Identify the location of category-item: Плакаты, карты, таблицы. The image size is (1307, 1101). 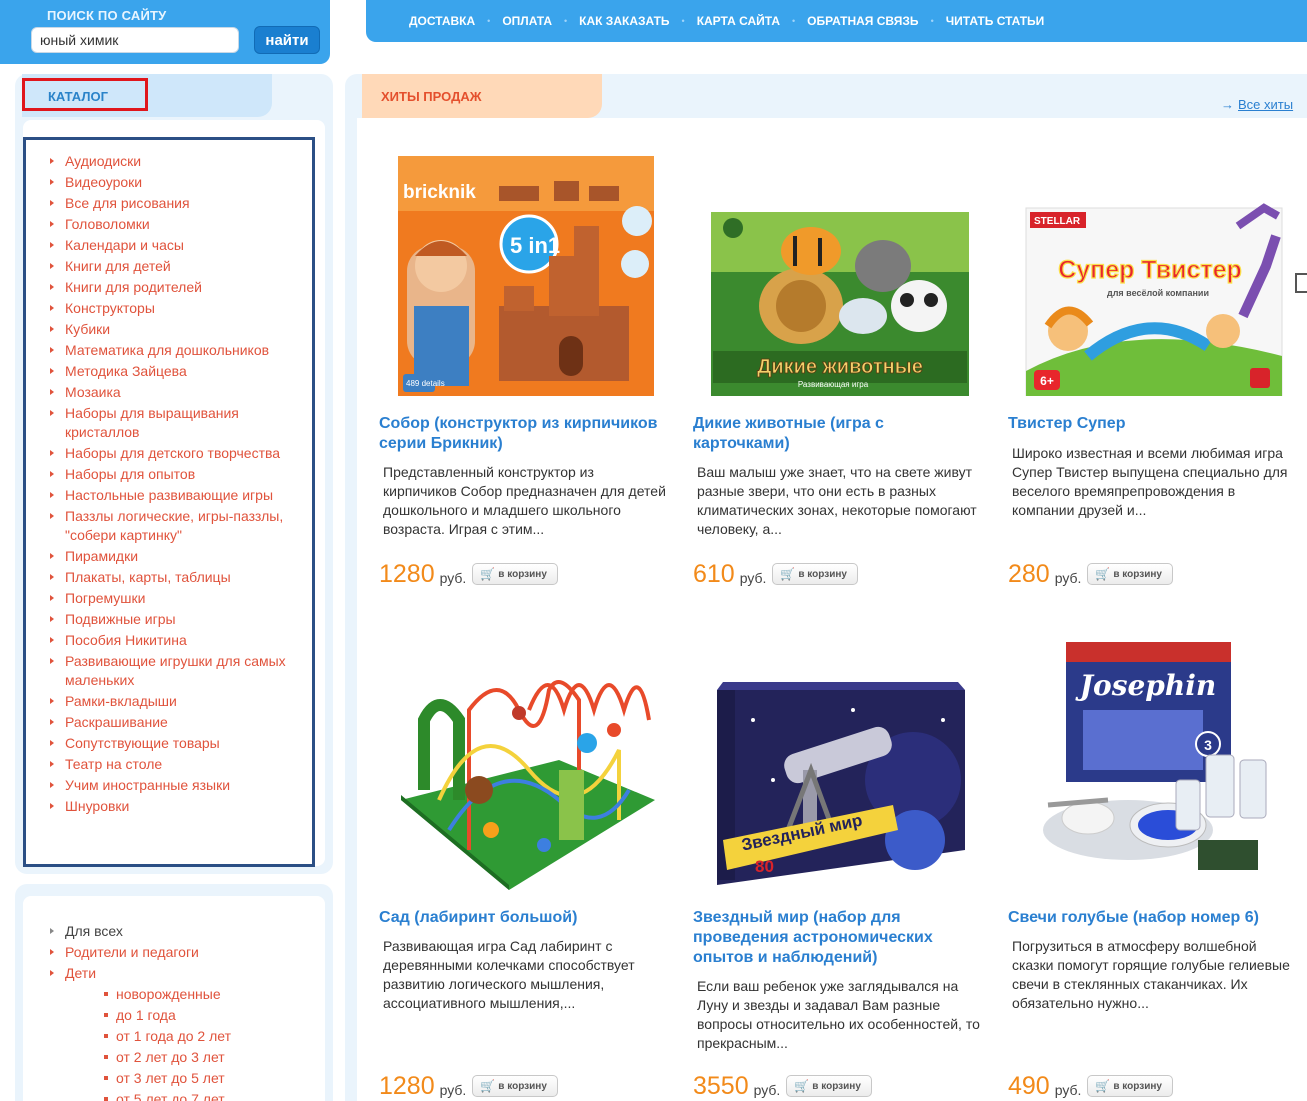
(178, 577).